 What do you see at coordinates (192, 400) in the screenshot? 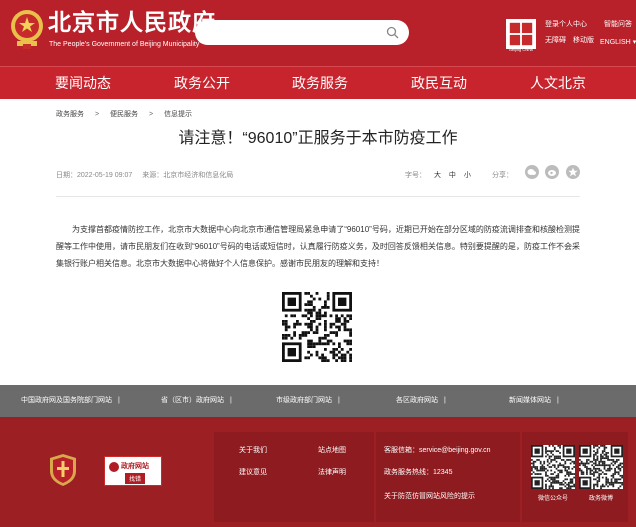
I see `linkbar-item-label: 省（区市）政府网站` at bounding box center [192, 400].